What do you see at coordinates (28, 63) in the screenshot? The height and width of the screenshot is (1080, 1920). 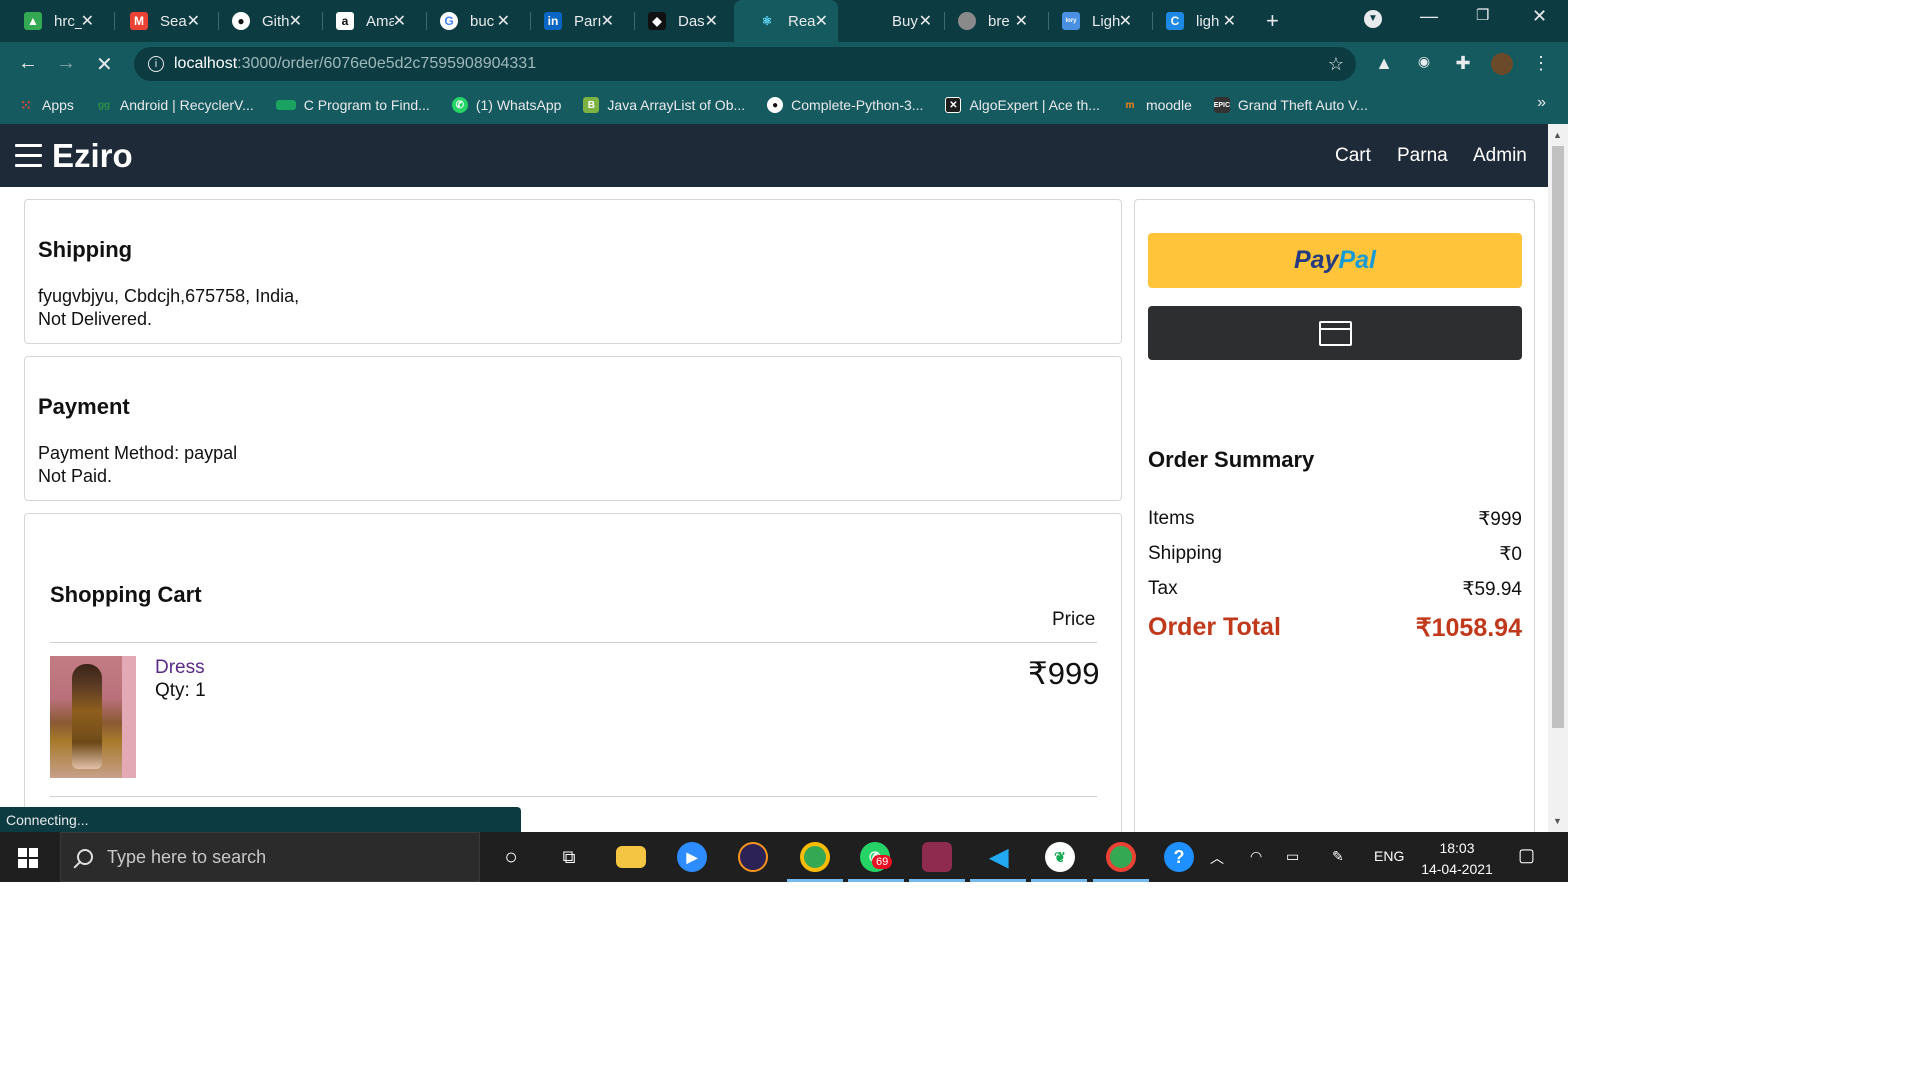 I see `back-icon: ←` at bounding box center [28, 63].